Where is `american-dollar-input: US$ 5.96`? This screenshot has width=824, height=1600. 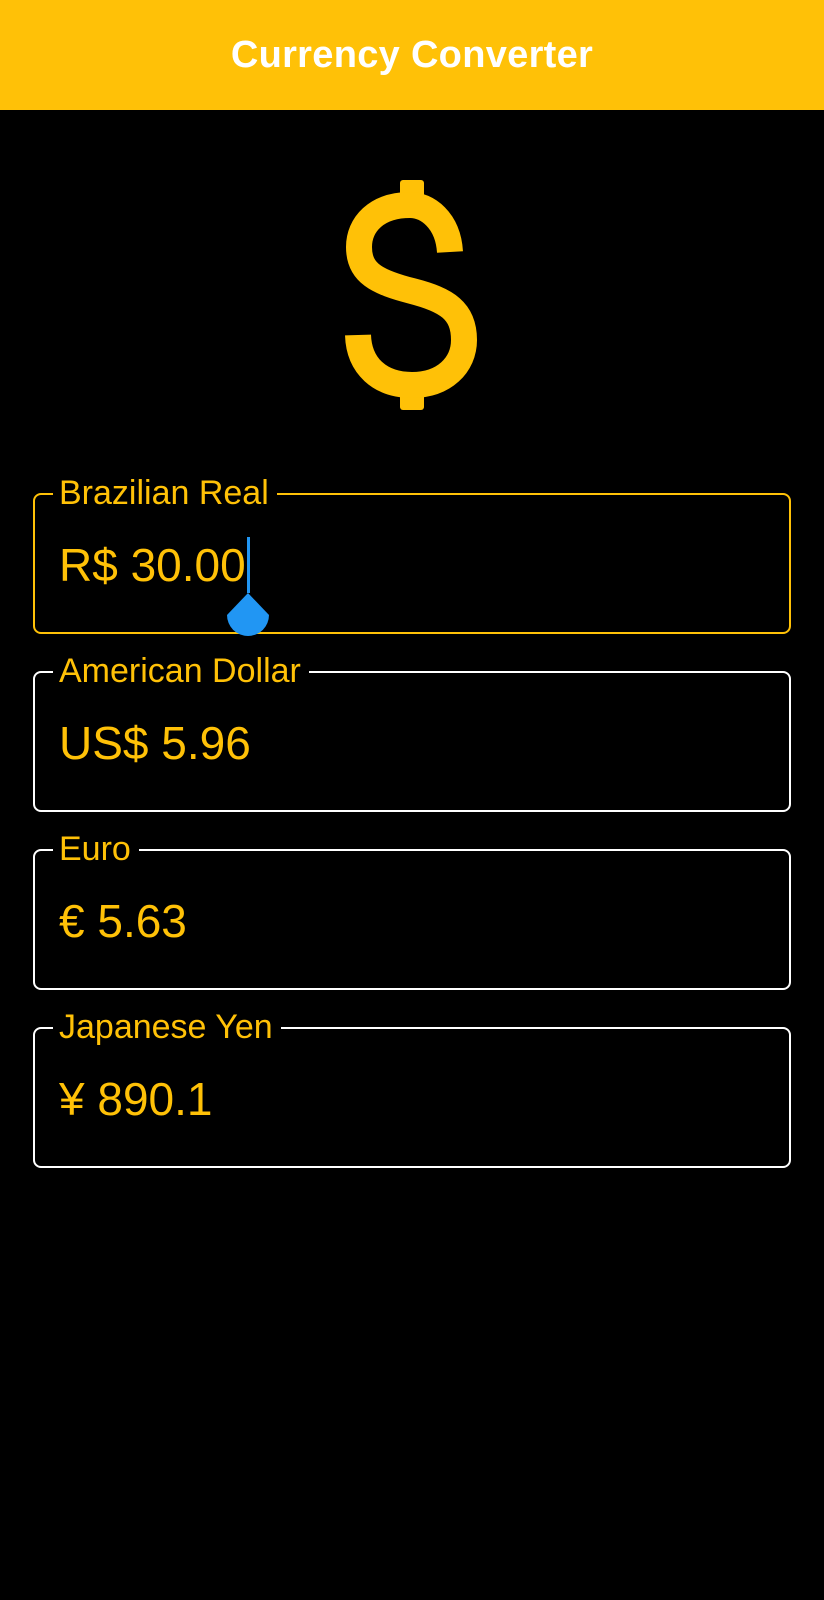 american-dollar-input: US$ 5.96 is located at coordinates (155, 743).